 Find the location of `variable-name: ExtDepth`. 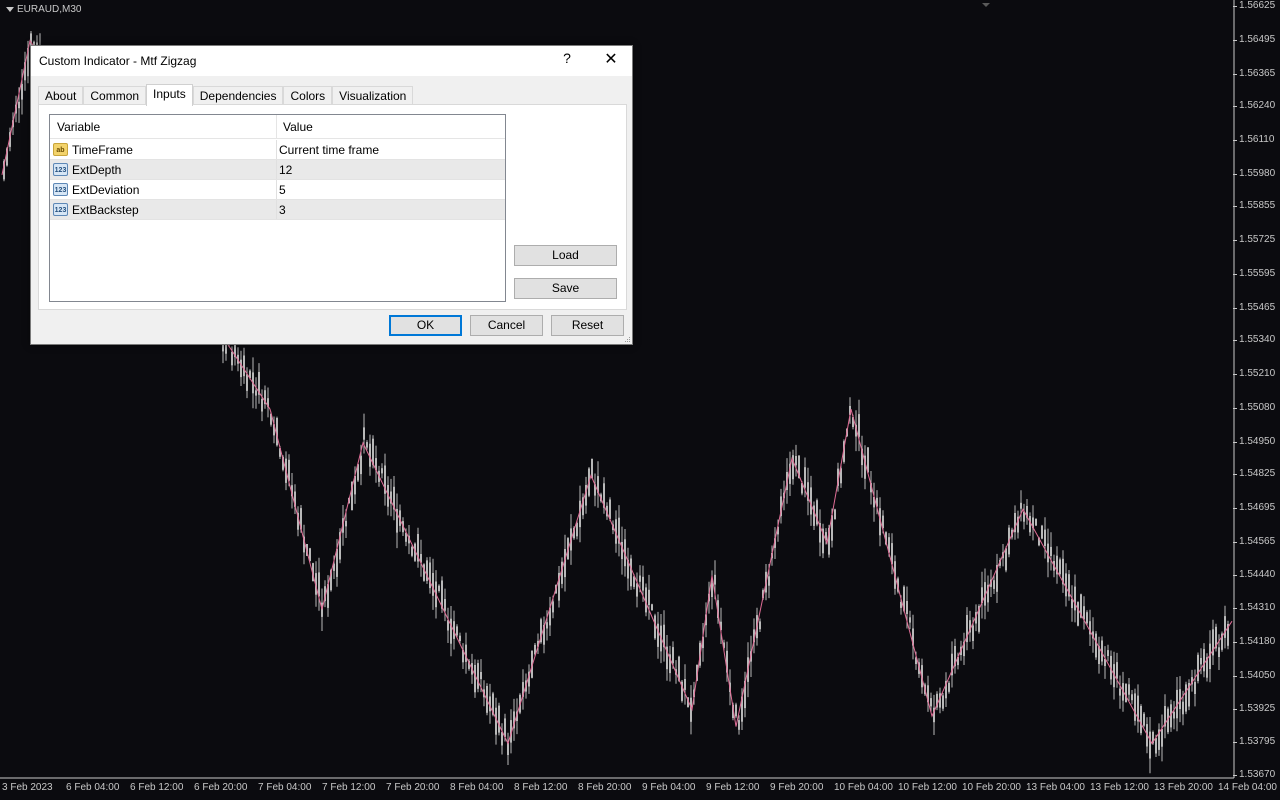

variable-name: ExtDepth is located at coordinates (97, 170).